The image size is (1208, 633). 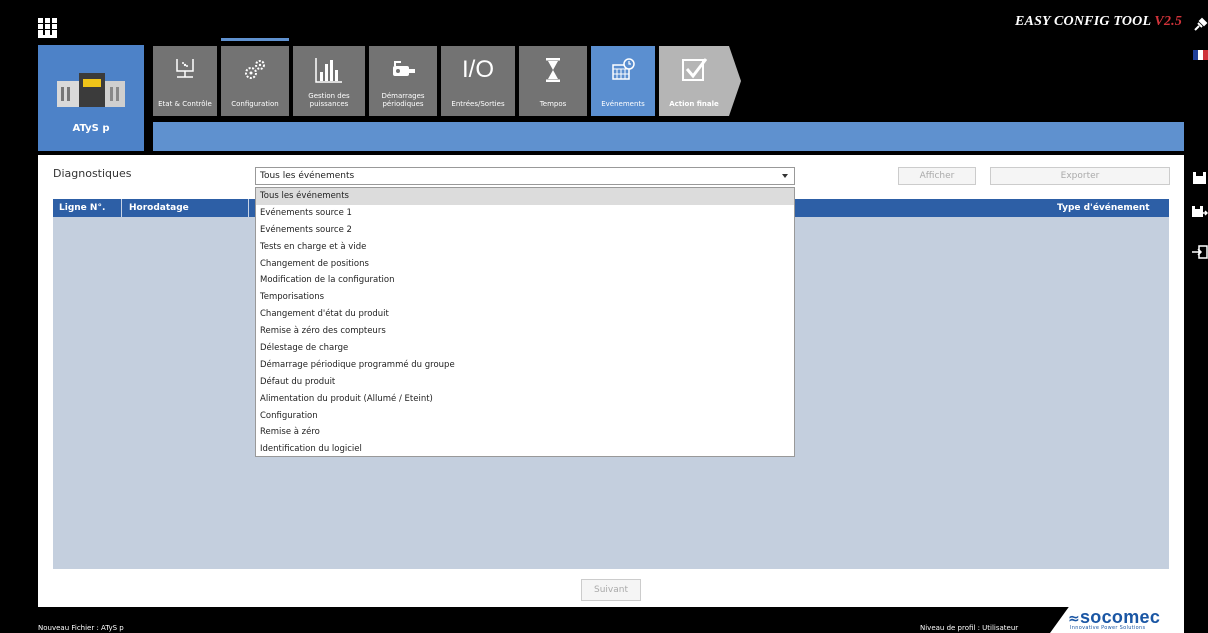 I want to click on product-bar, so click(x=668, y=136).